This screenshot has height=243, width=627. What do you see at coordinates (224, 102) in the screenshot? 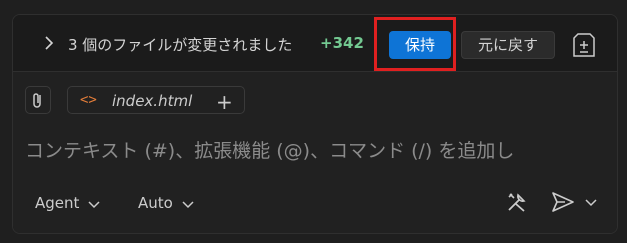
I see `plus-icon: +` at bounding box center [224, 102].